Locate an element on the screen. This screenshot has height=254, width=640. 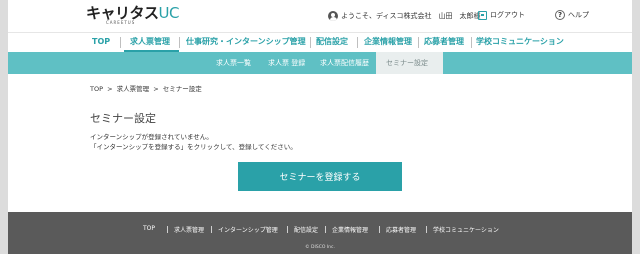
register-seminar-button: セミナーを登録する is located at coordinates (320, 176).